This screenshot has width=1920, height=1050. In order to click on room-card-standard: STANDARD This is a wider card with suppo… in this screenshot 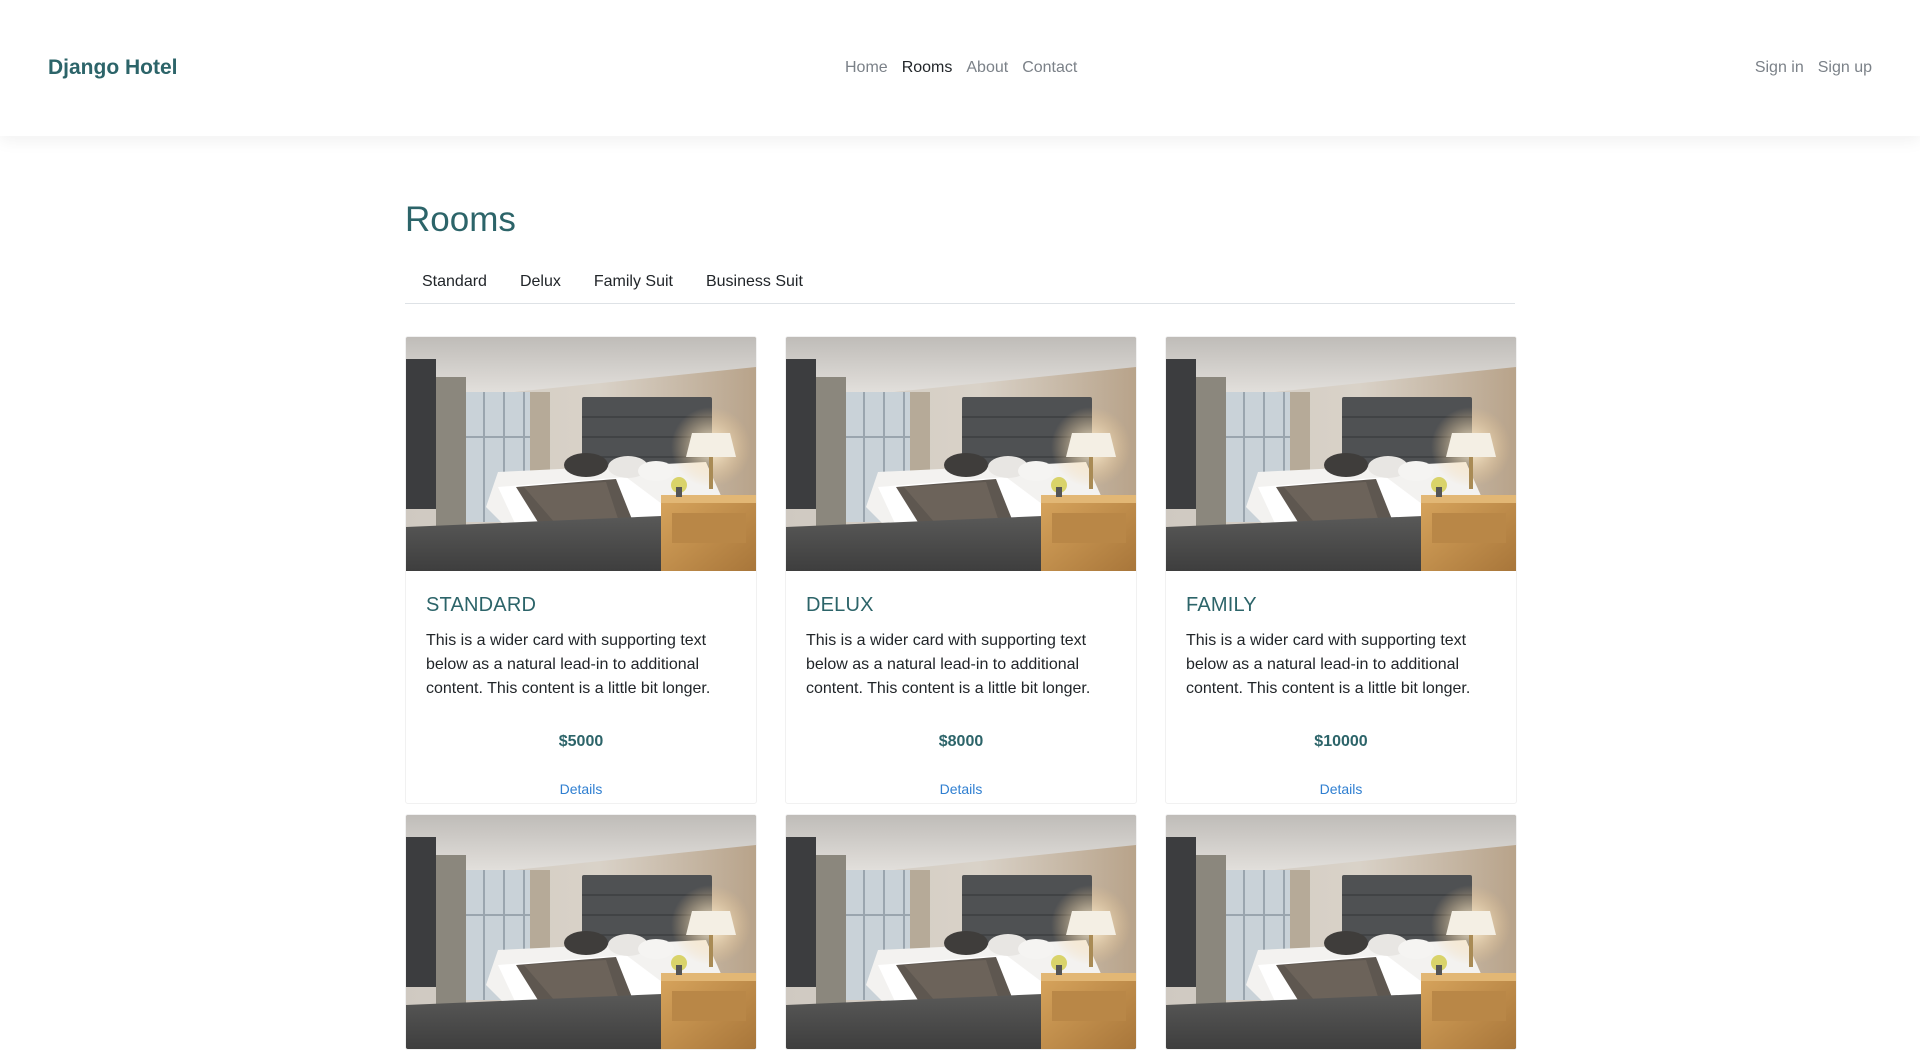, I will do `click(581, 570)`.